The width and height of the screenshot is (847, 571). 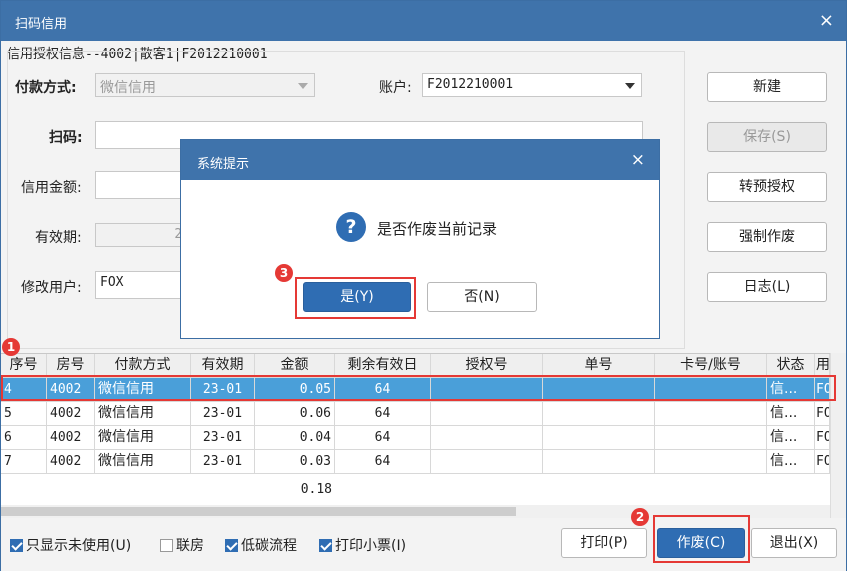 I want to click on print-button: 打印(P), so click(x=604, y=543).